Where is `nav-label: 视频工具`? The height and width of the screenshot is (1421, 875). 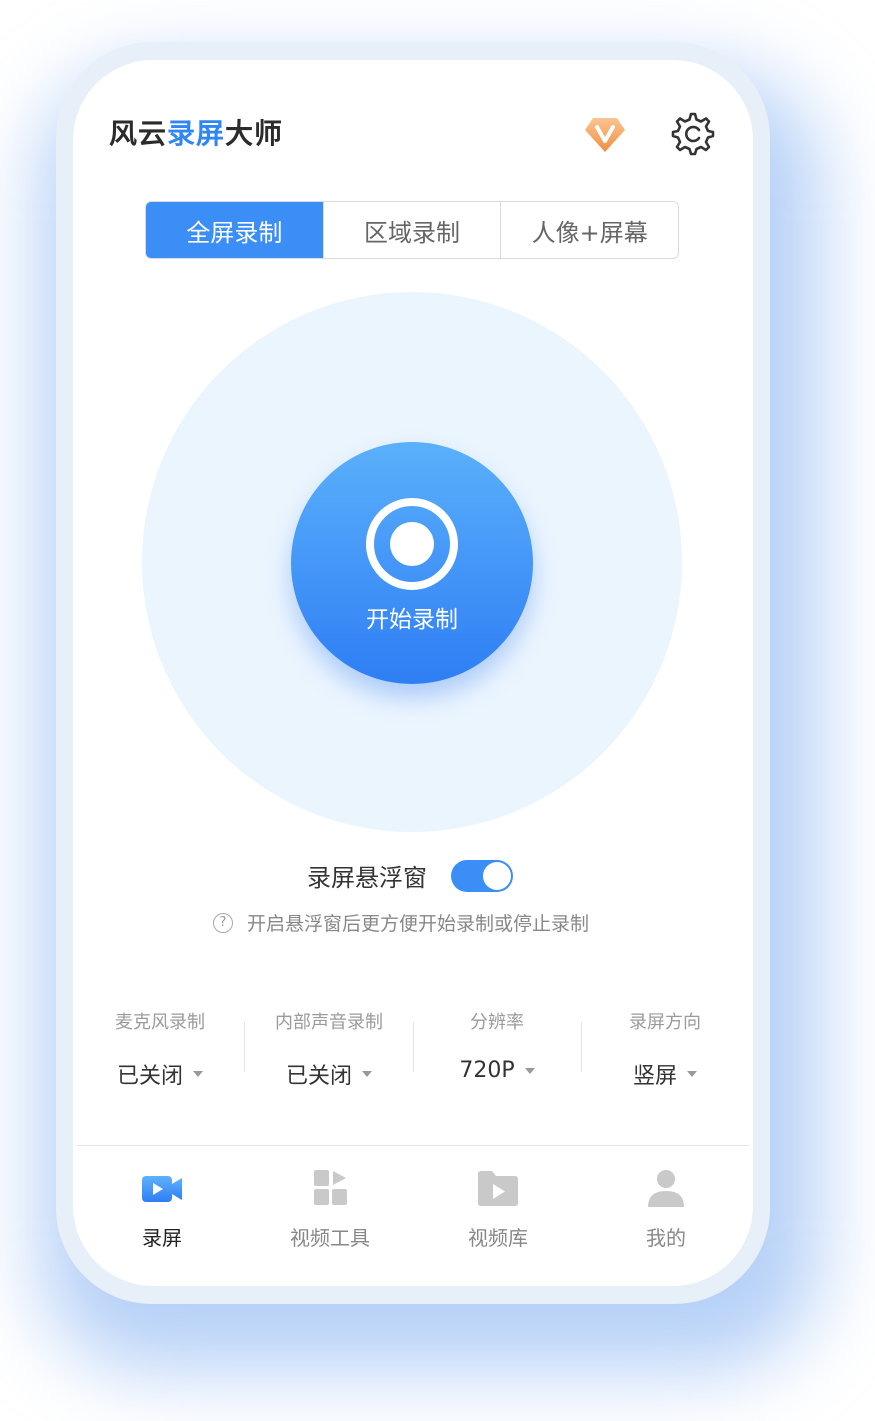 nav-label: 视频工具 is located at coordinates (330, 1238).